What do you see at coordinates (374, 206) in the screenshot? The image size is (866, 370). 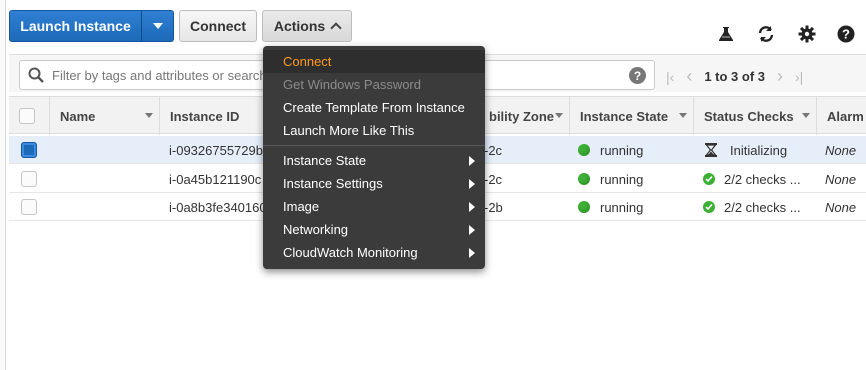 I see `menu-item-image: Image` at bounding box center [374, 206].